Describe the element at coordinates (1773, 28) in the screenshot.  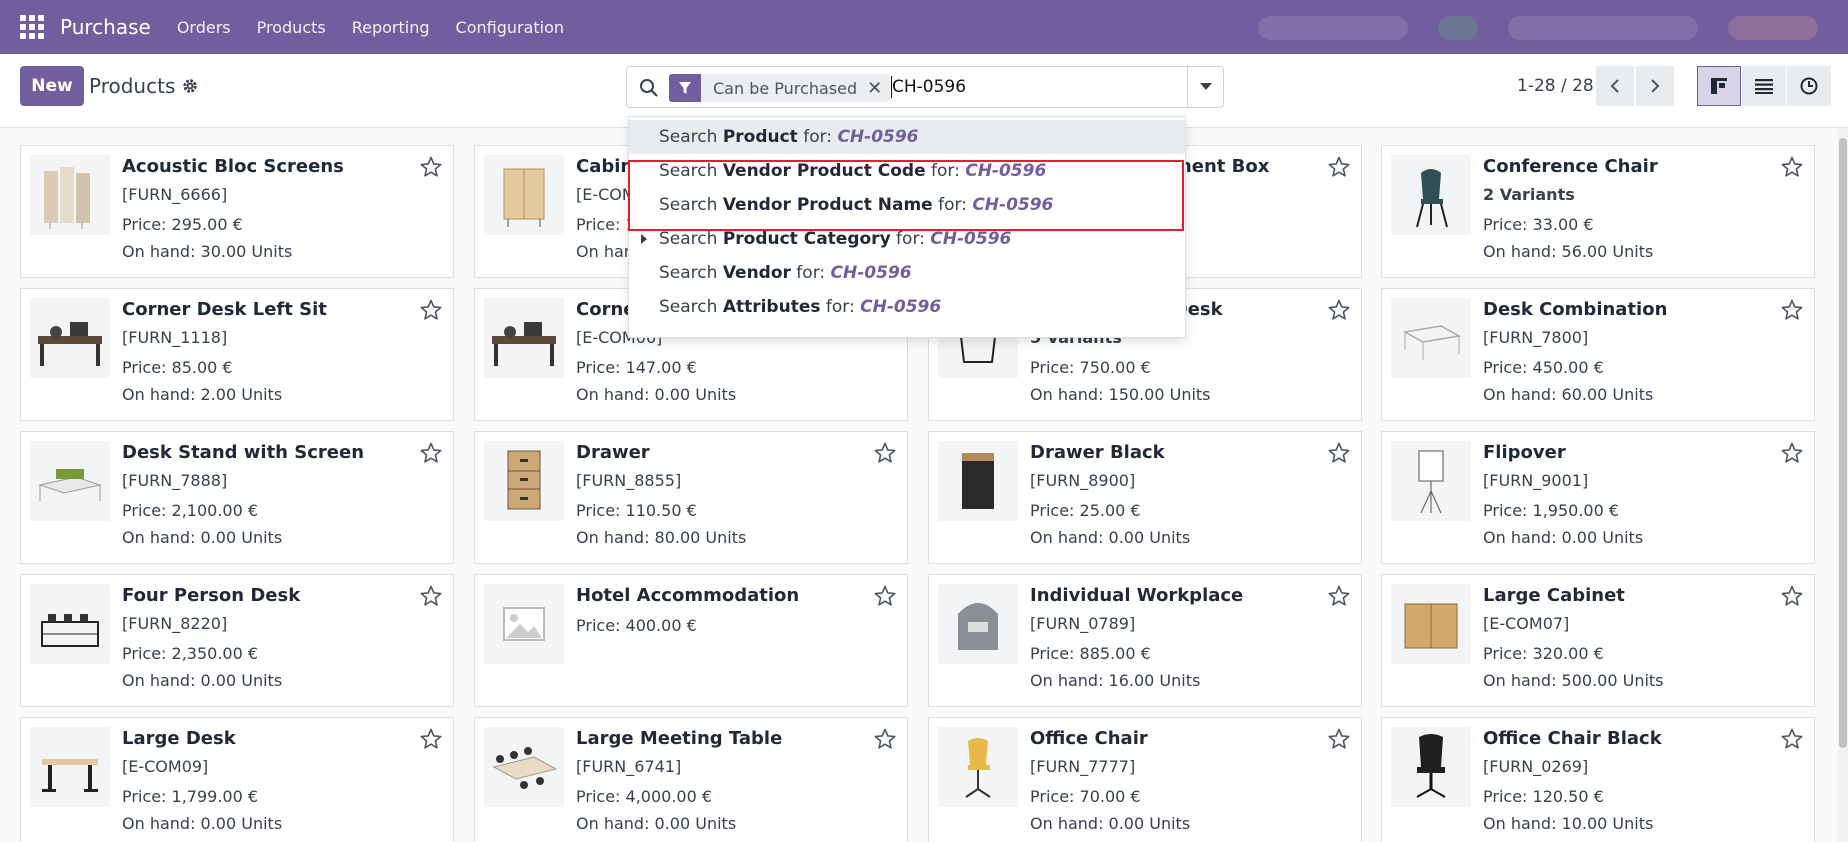
I see `user-avatar-blurred` at that location.